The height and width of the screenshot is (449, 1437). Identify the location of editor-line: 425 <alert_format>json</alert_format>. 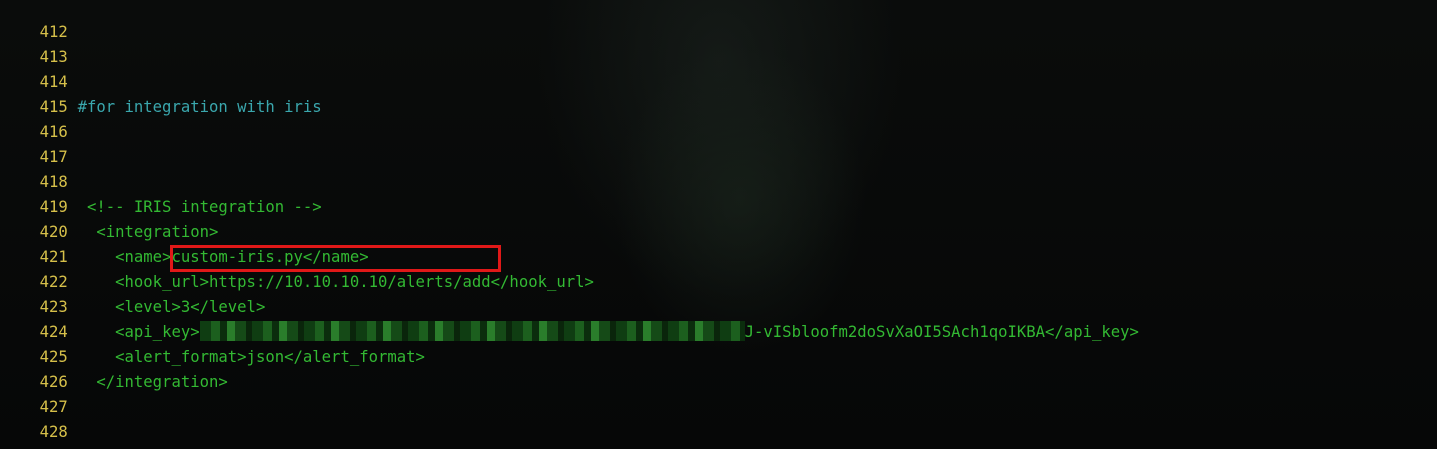
(212, 343).